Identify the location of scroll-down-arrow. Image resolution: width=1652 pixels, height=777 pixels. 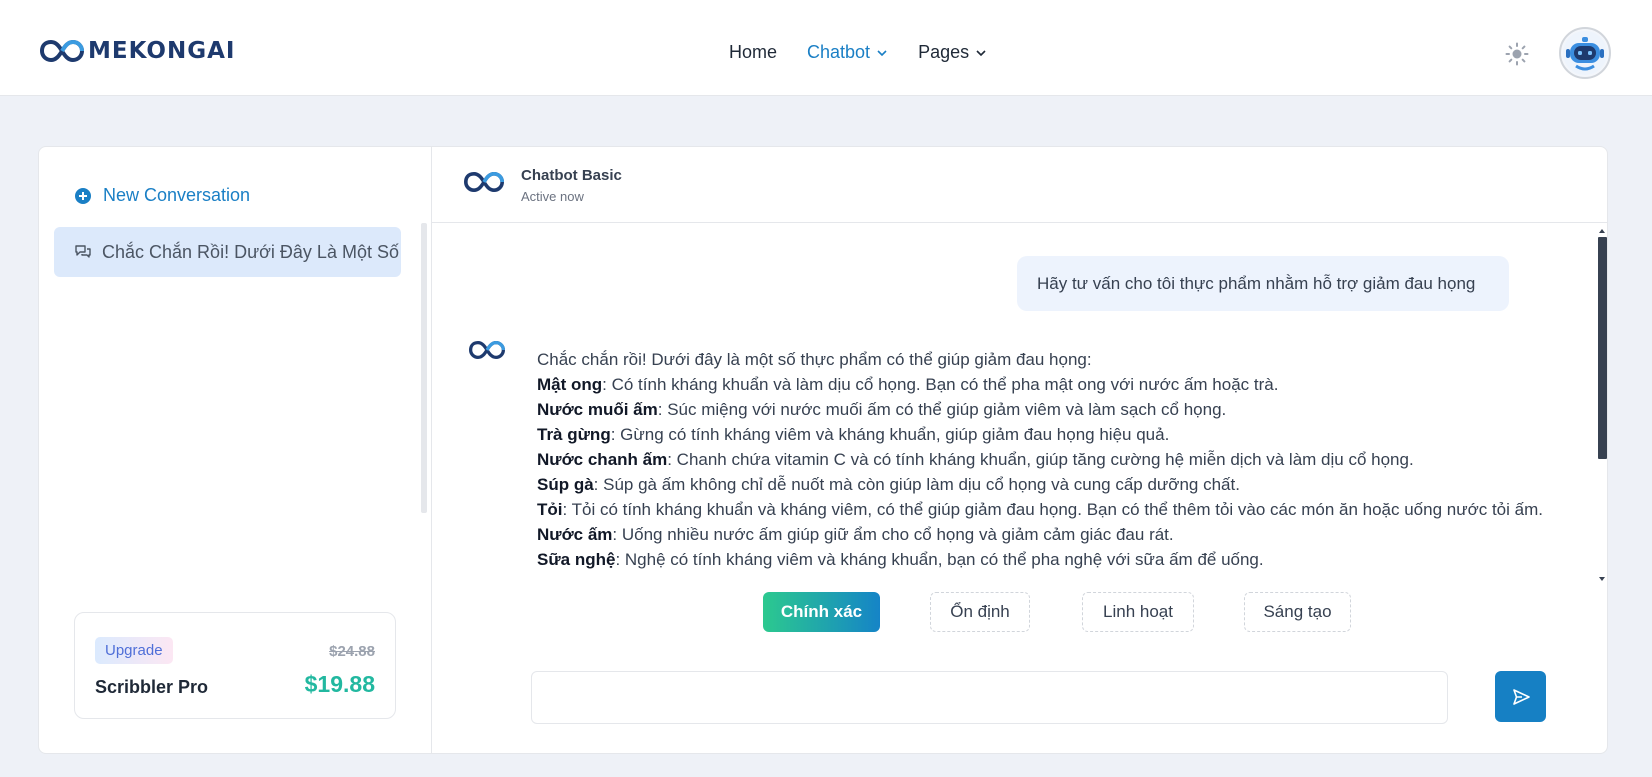
(1602, 579).